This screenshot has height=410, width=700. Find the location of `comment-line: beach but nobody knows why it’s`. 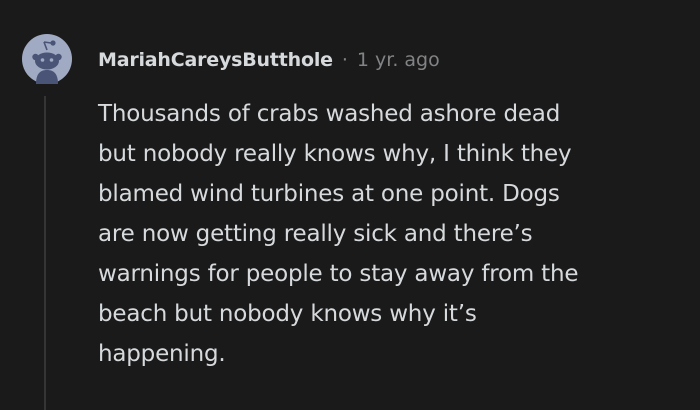

comment-line: beach but nobody knows why it’s is located at coordinates (287, 314).